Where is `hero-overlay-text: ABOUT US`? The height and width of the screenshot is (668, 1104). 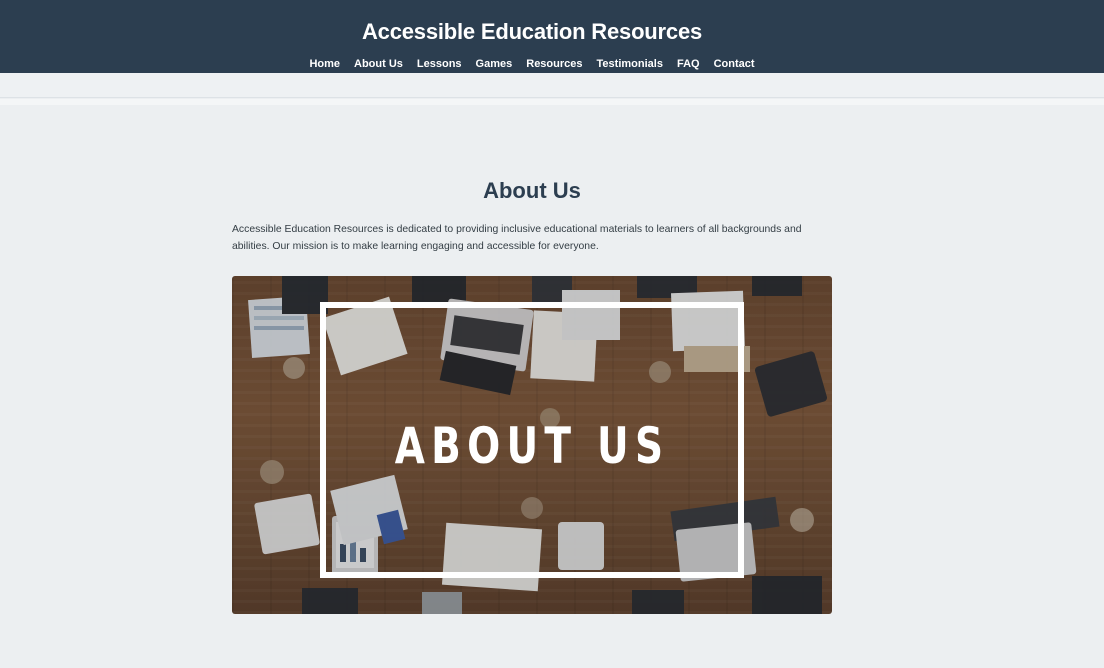
hero-overlay-text: ABOUT US is located at coordinates (532, 446).